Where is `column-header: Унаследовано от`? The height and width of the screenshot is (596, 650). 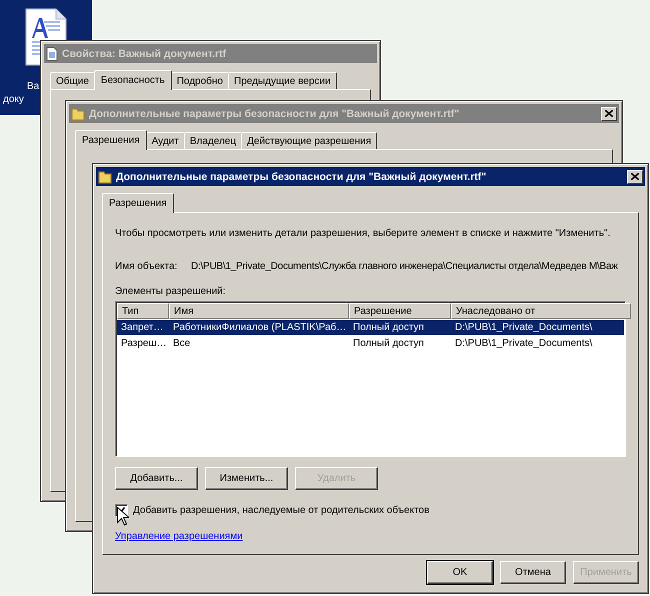
column-header: Унаследовано от is located at coordinates (541, 311).